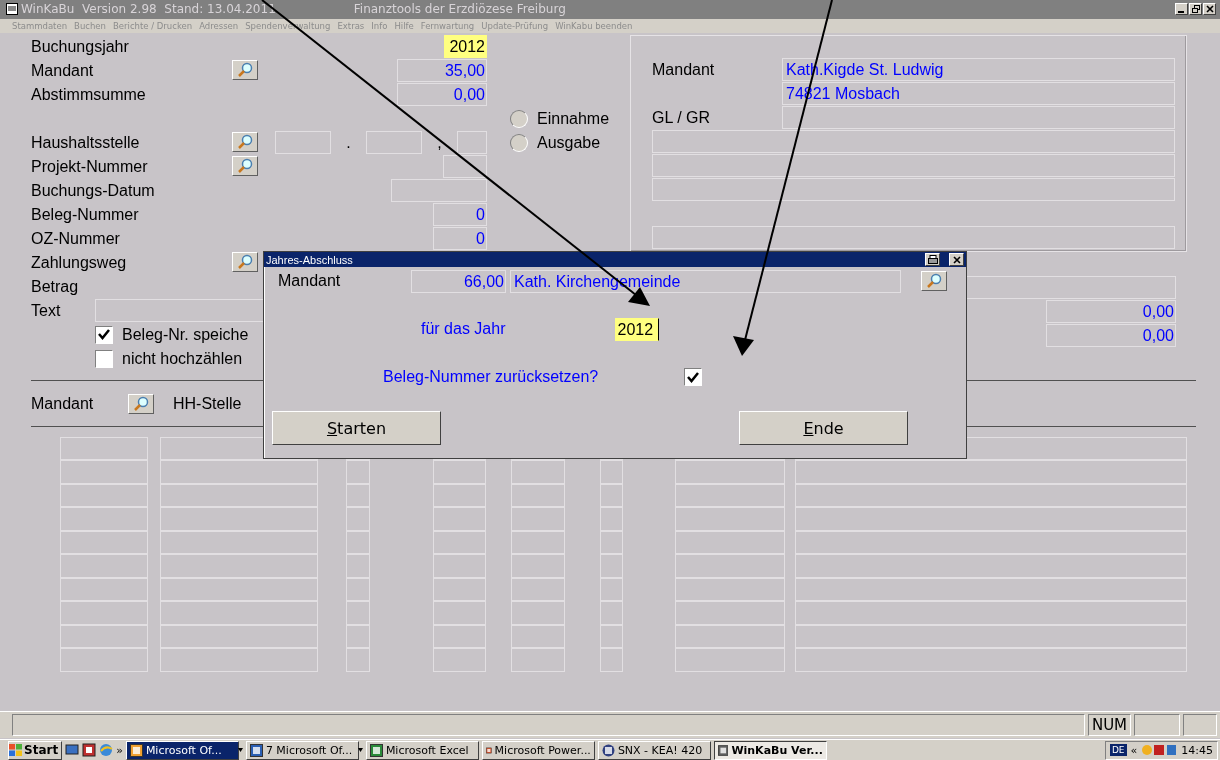  What do you see at coordinates (823, 428) in the screenshot?
I see `dialog-button: Ende` at bounding box center [823, 428].